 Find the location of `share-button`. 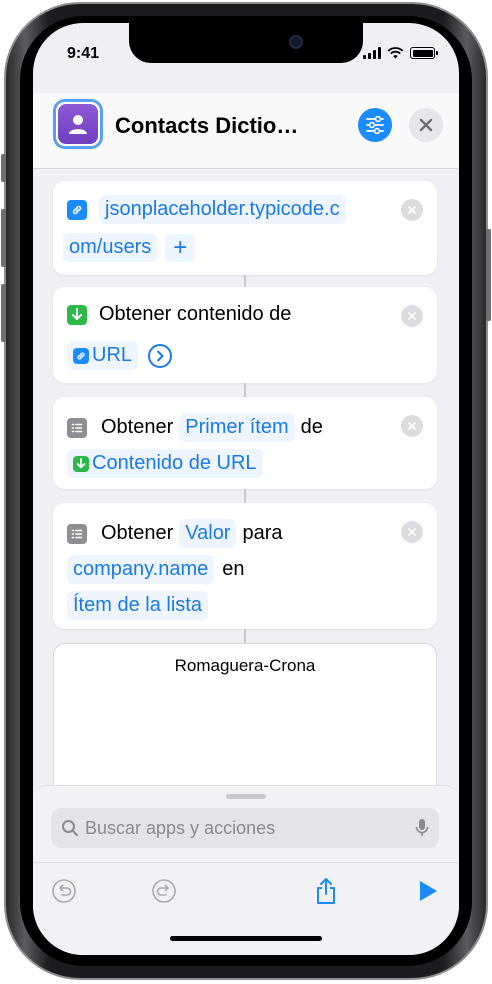

share-button is located at coordinates (326, 891).